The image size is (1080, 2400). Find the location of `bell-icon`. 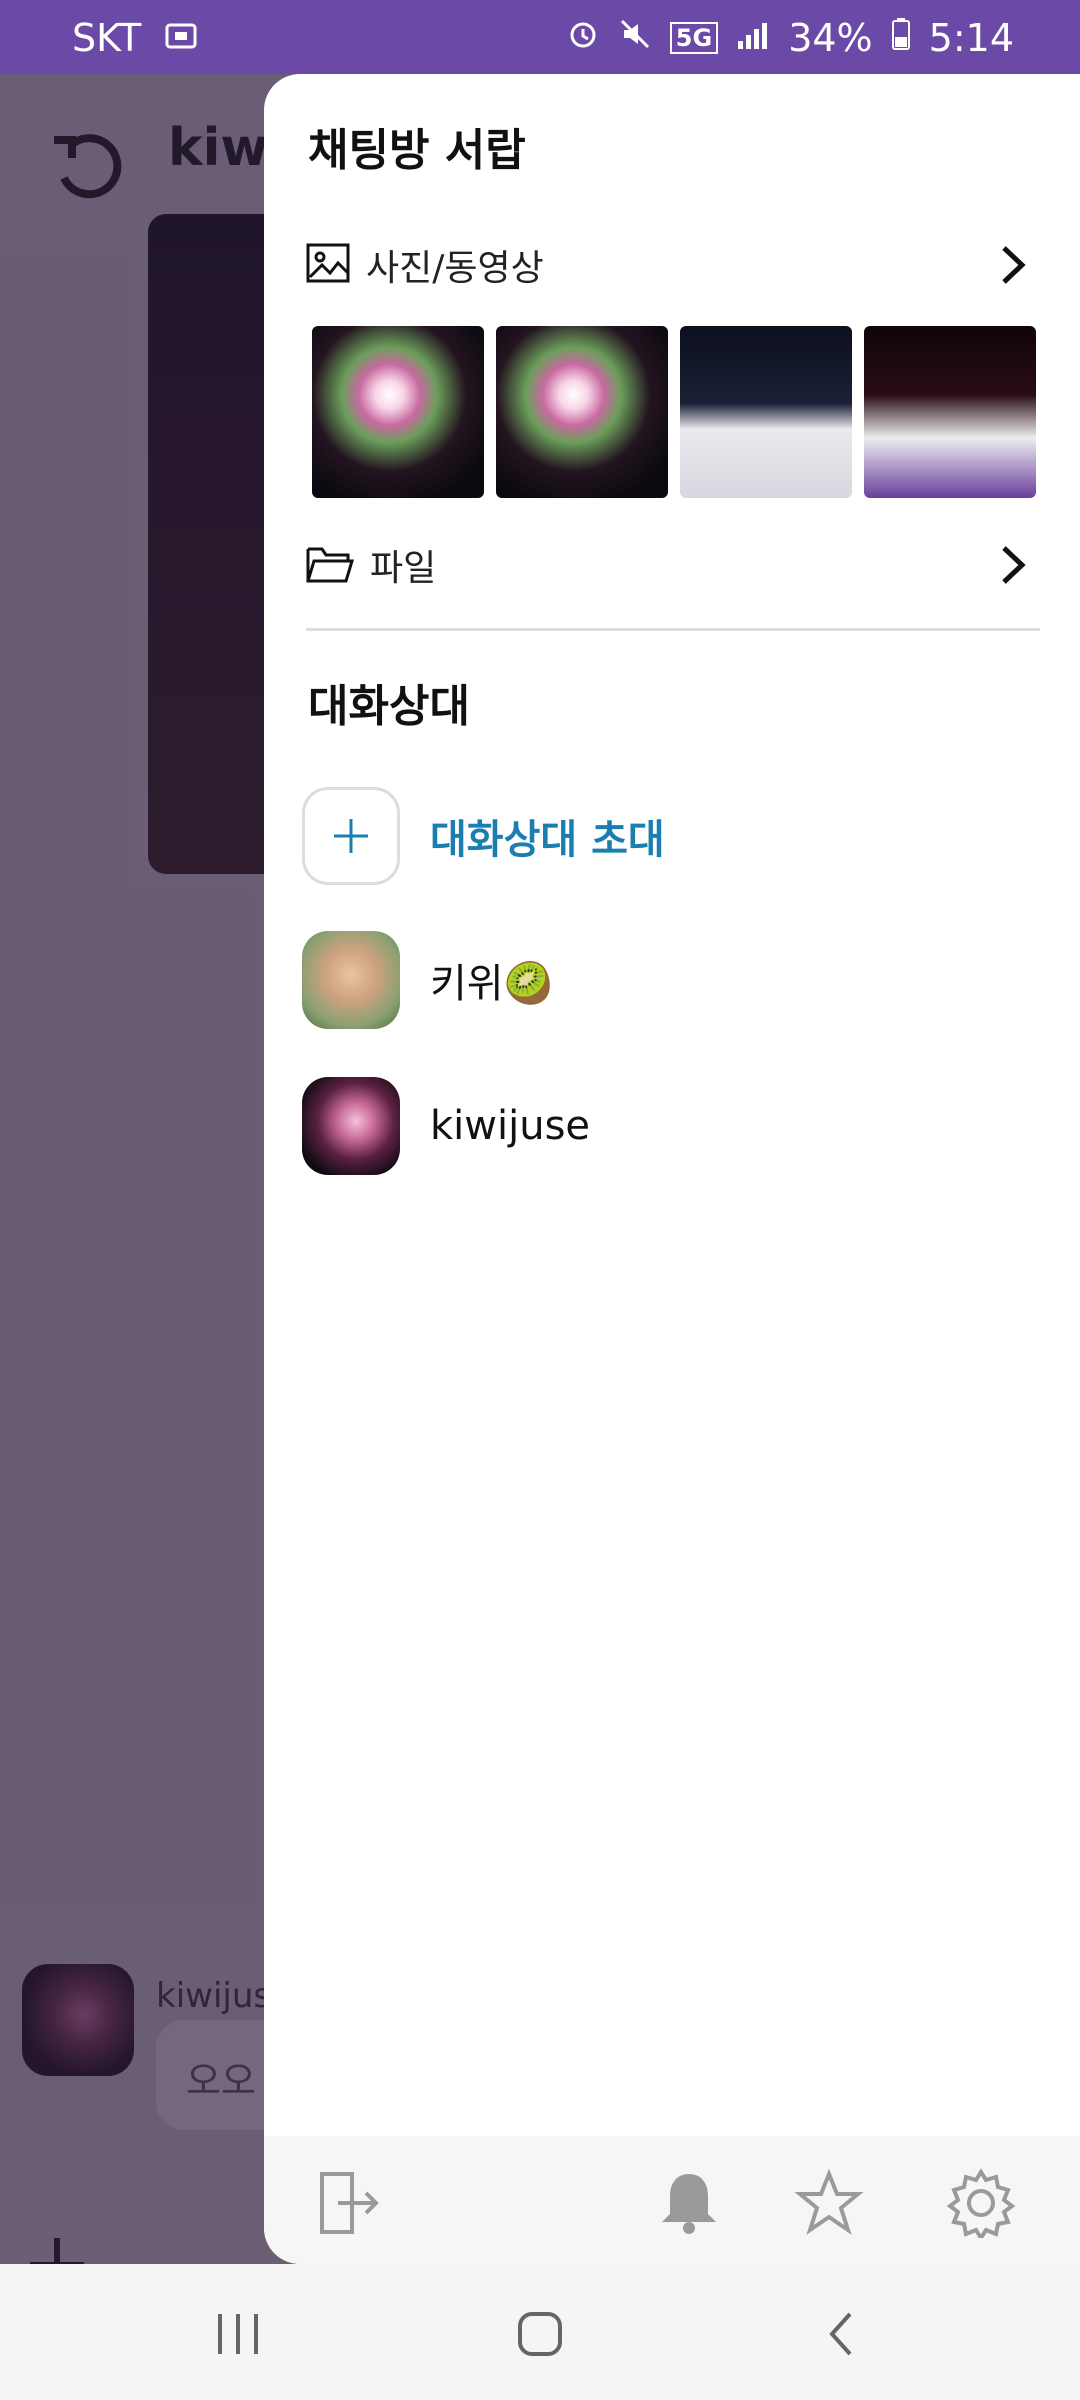

bell-icon is located at coordinates (689, 2203).